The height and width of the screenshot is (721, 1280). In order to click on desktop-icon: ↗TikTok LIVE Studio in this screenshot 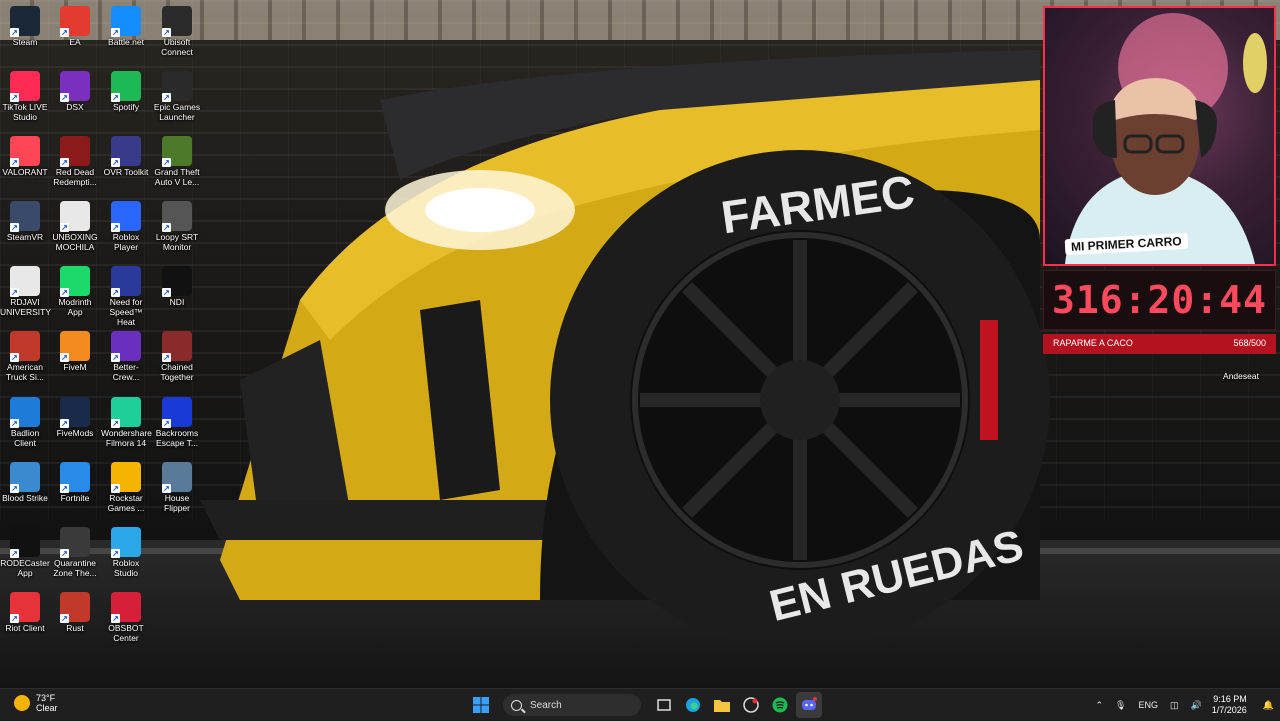, I will do `click(25, 96)`.